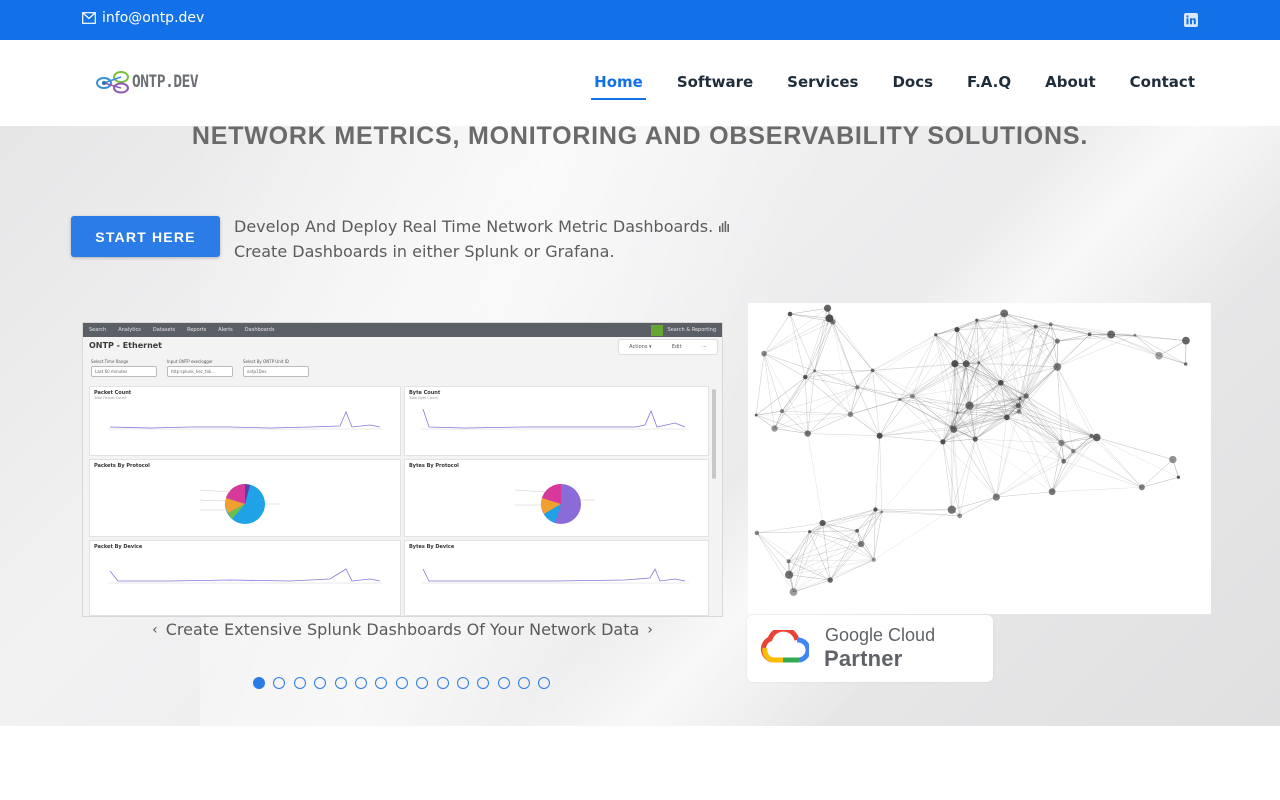  I want to click on dashboard-tab: Dashboards, so click(259, 330).